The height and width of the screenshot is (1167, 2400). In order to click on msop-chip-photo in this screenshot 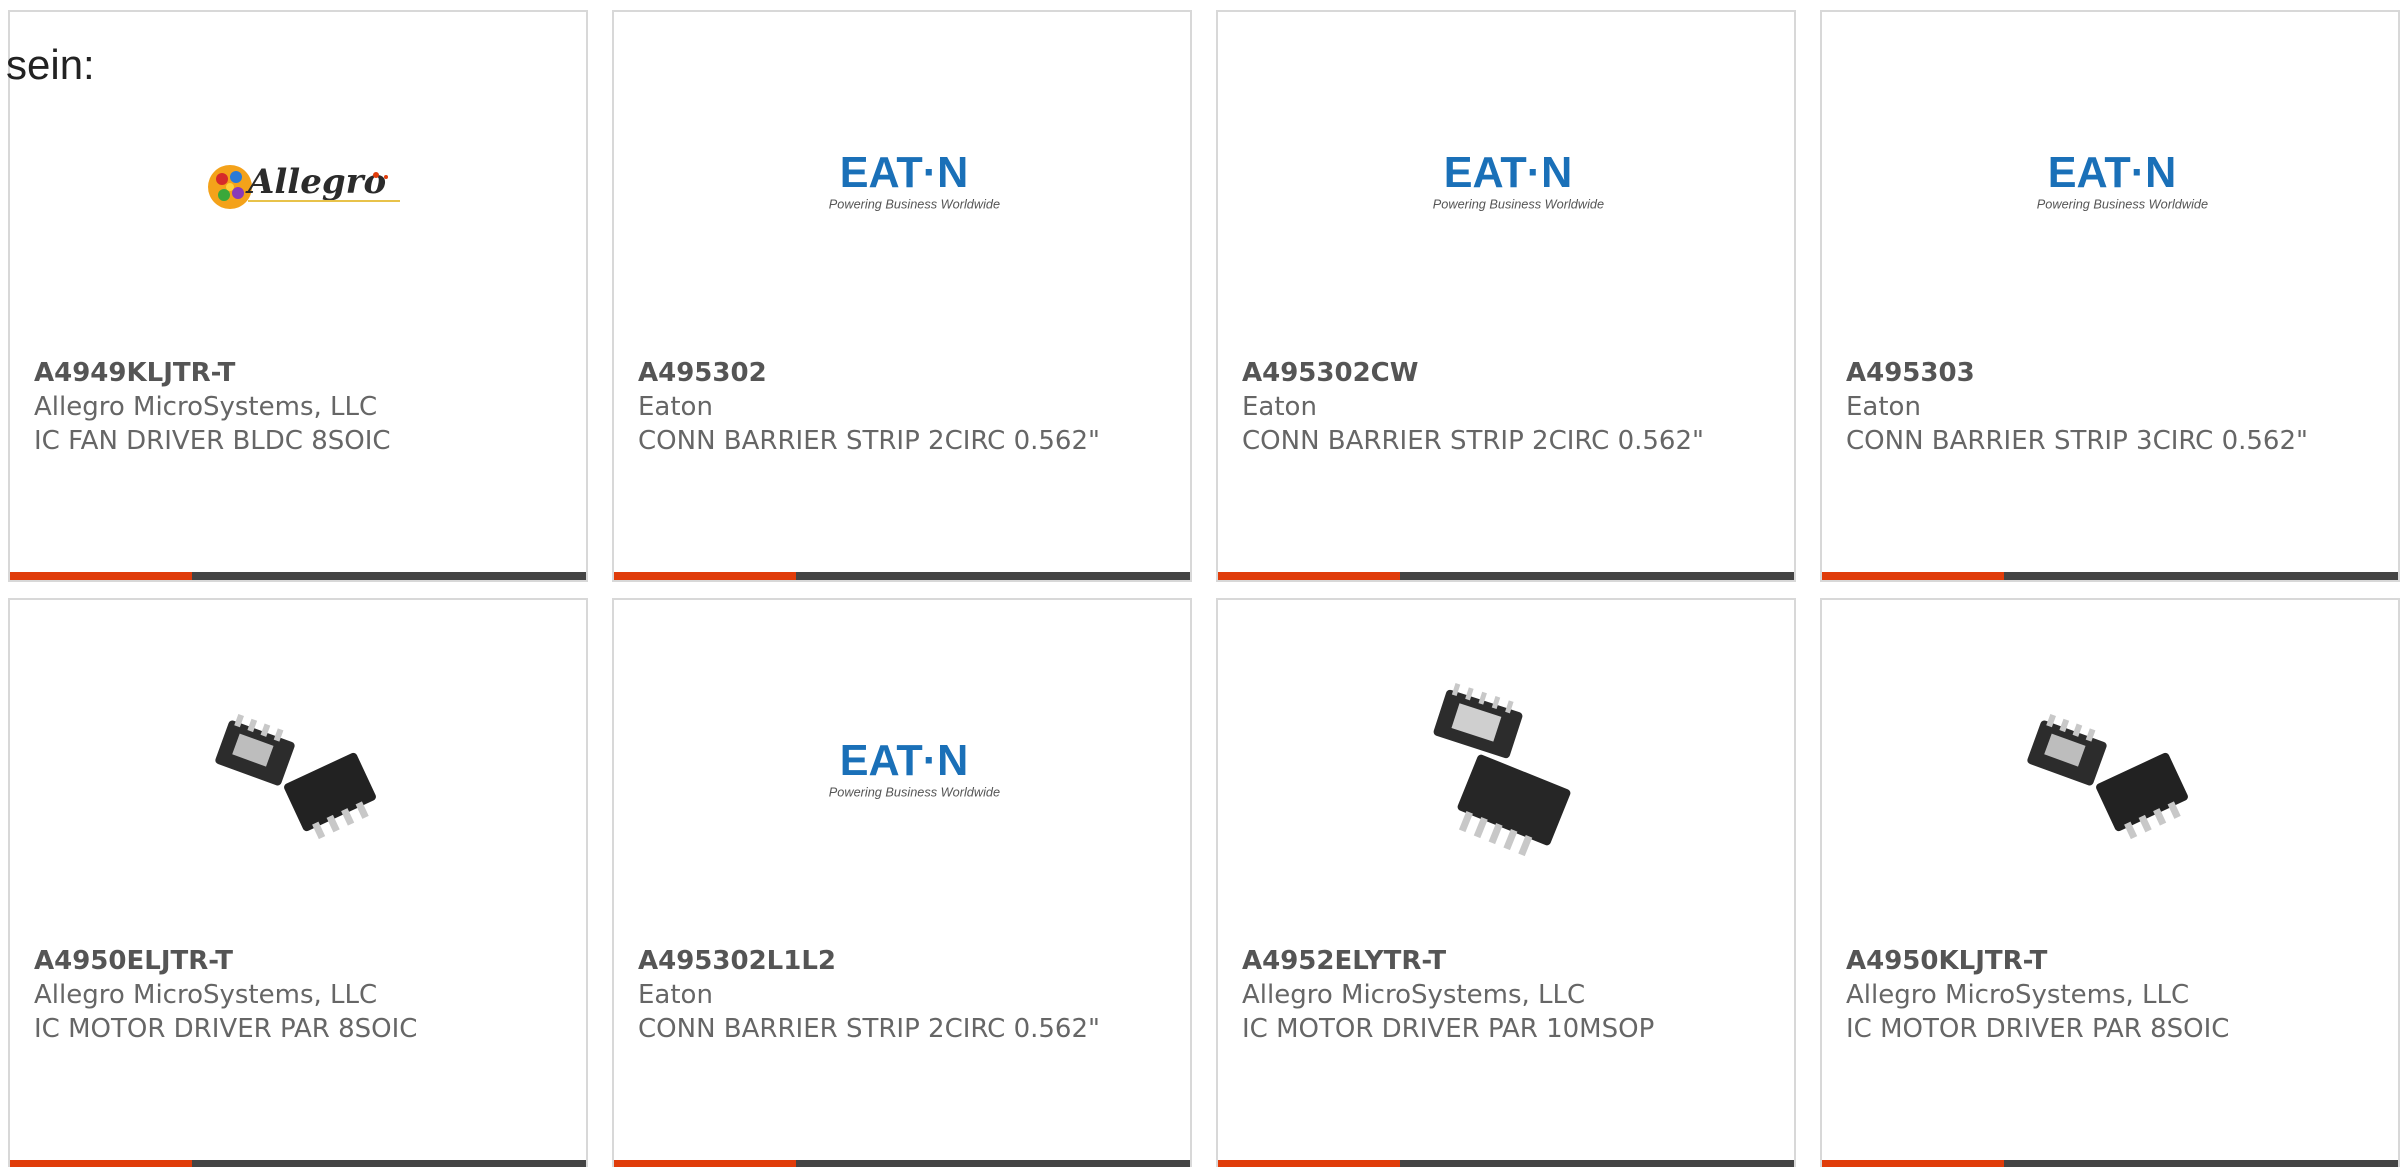, I will do `click(1502, 770)`.